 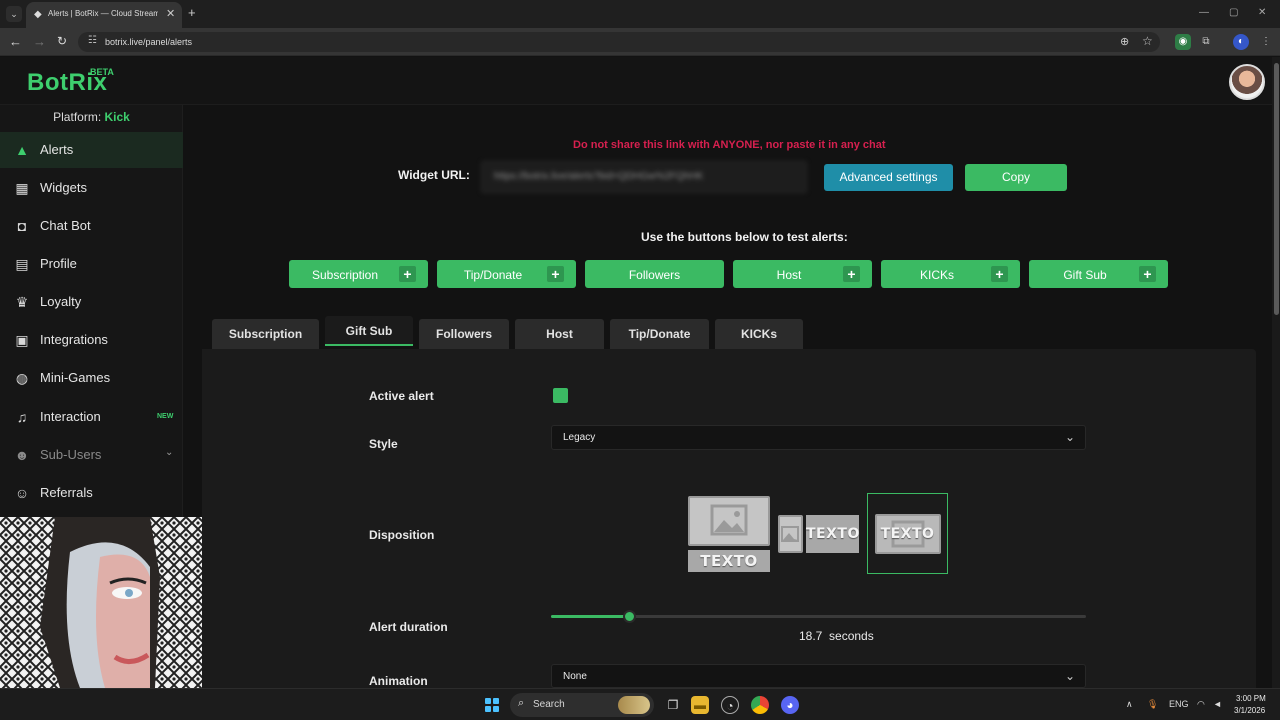 I want to click on zoom-icon: ⊕, so click(x=1124, y=41).